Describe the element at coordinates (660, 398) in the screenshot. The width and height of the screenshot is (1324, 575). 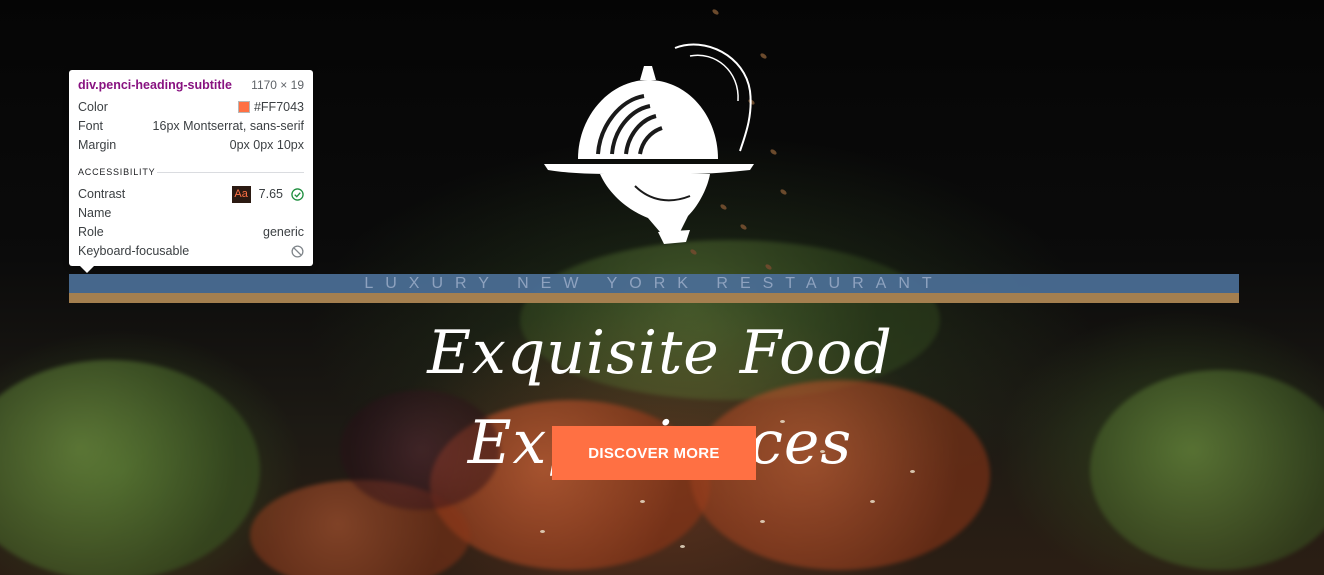
I see `hero-title: Exquisite Food Experiences` at that location.